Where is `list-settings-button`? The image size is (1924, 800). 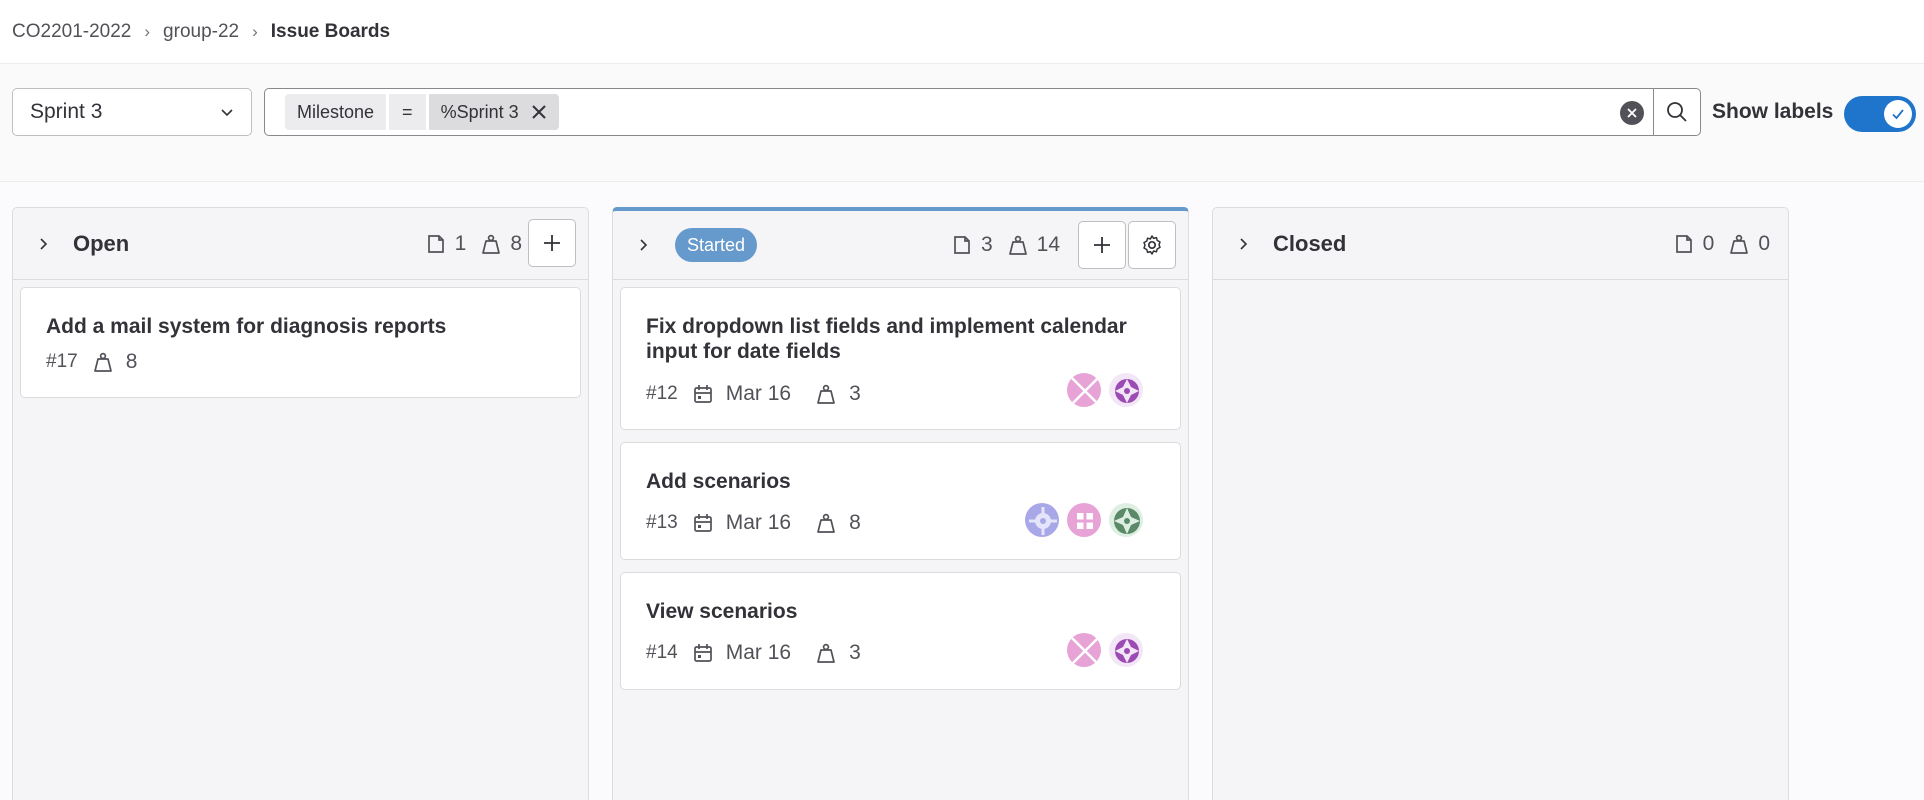
list-settings-button is located at coordinates (1152, 245).